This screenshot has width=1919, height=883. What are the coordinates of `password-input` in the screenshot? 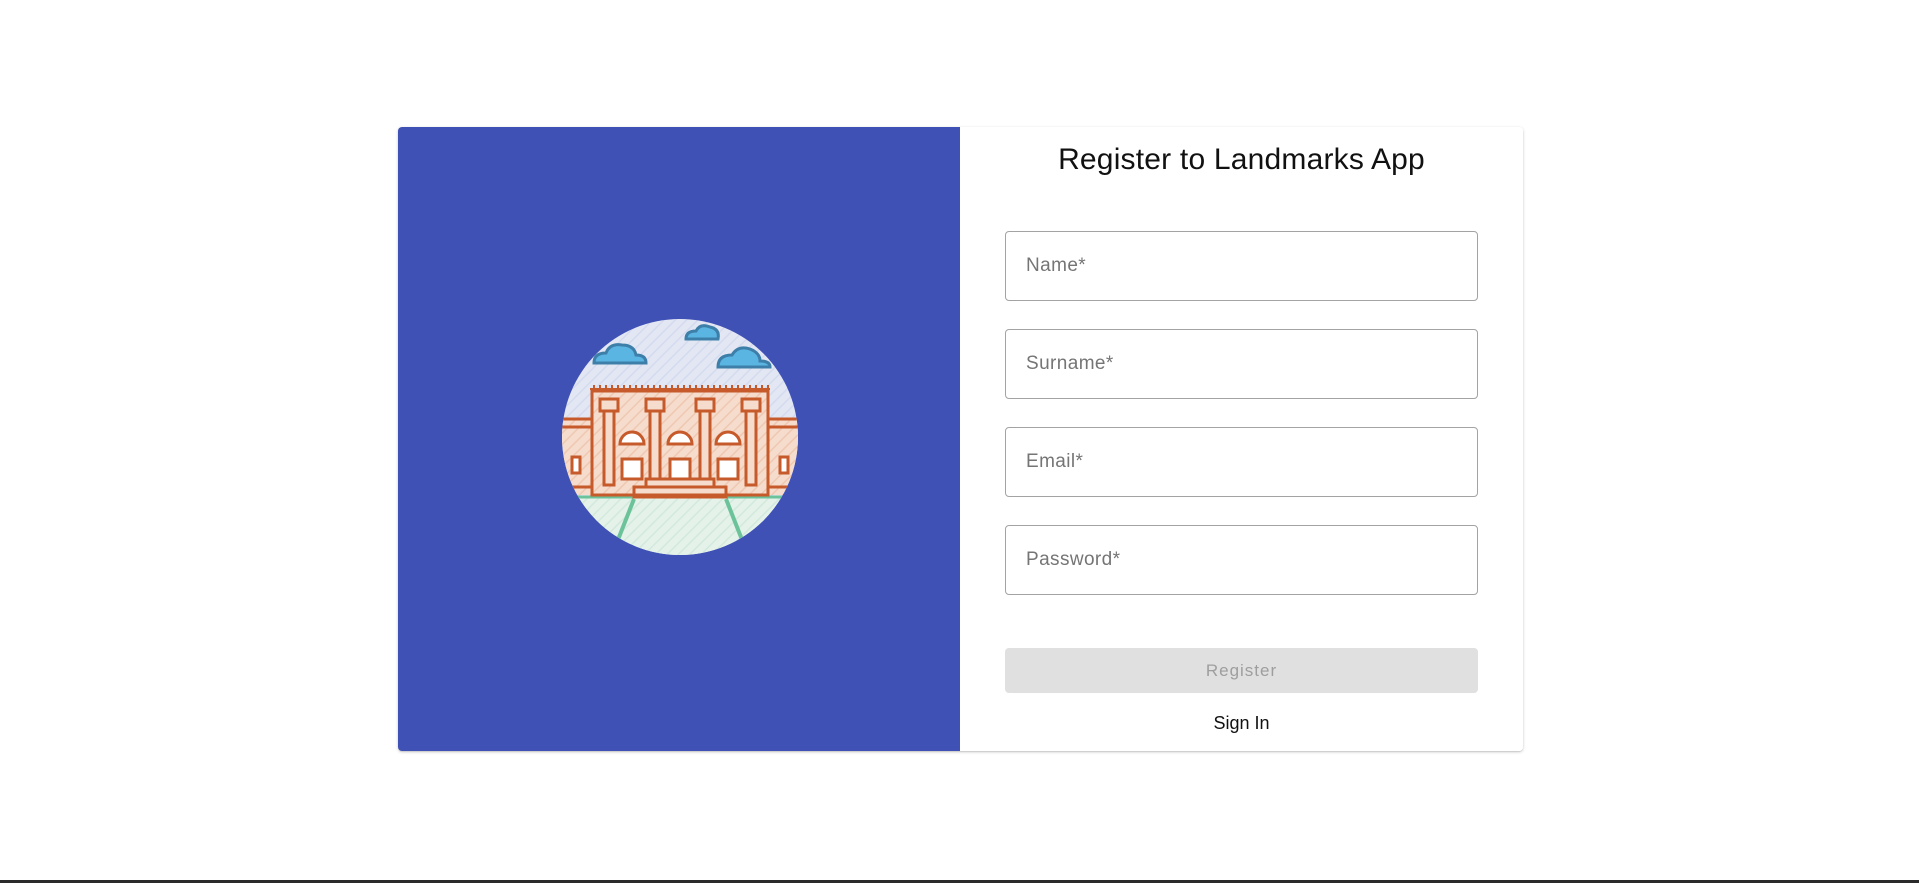 It's located at (1241, 560).